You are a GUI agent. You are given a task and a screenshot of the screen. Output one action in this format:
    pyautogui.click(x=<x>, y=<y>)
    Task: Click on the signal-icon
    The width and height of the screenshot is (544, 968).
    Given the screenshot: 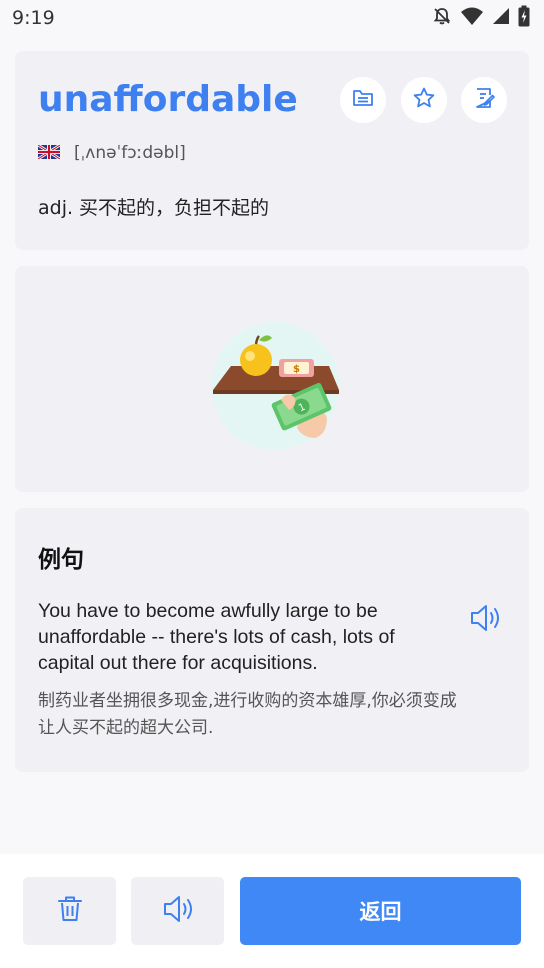 What is the action you would take?
    pyautogui.click(x=501, y=18)
    